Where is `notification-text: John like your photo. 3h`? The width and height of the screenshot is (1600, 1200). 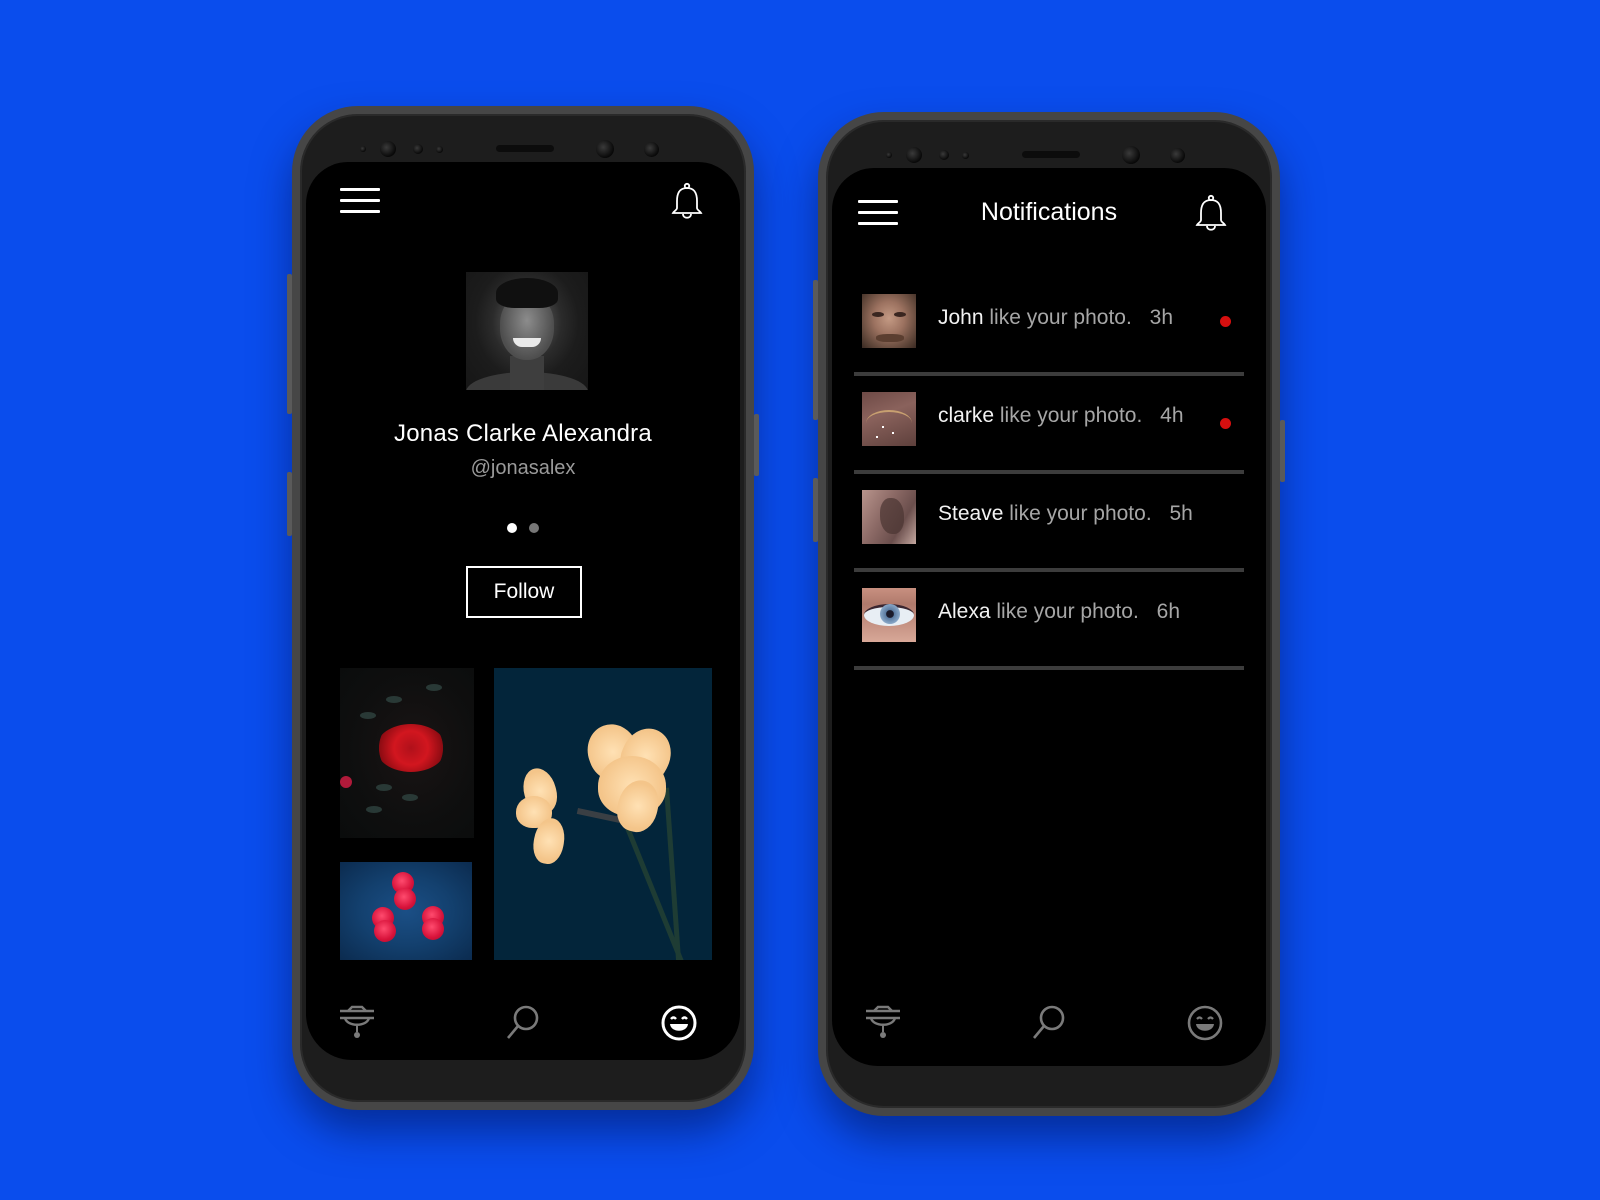 notification-text: John like your photo. 3h is located at coordinates (1055, 318).